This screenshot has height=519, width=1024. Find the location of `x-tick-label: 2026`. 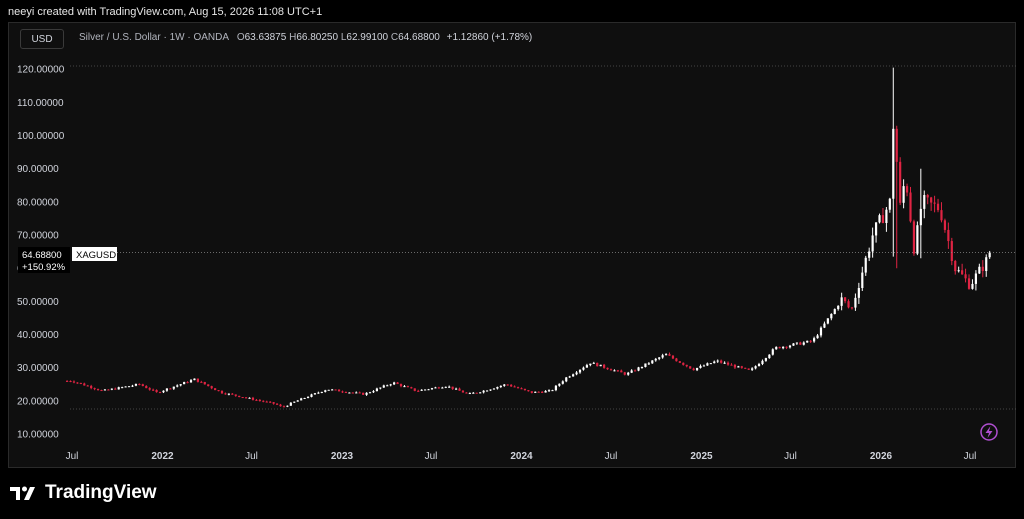

x-tick-label: 2026 is located at coordinates (881, 456).